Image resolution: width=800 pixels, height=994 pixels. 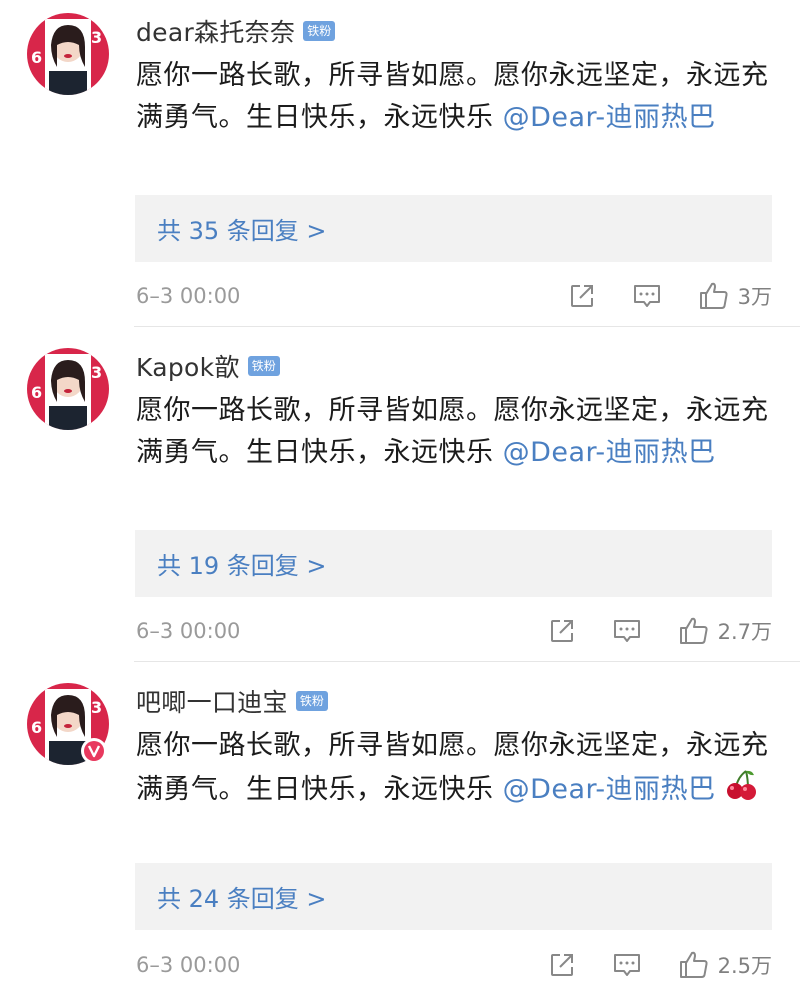 What do you see at coordinates (453, 896) in the screenshot?
I see `replies-link: 共 24 条回复 >` at bounding box center [453, 896].